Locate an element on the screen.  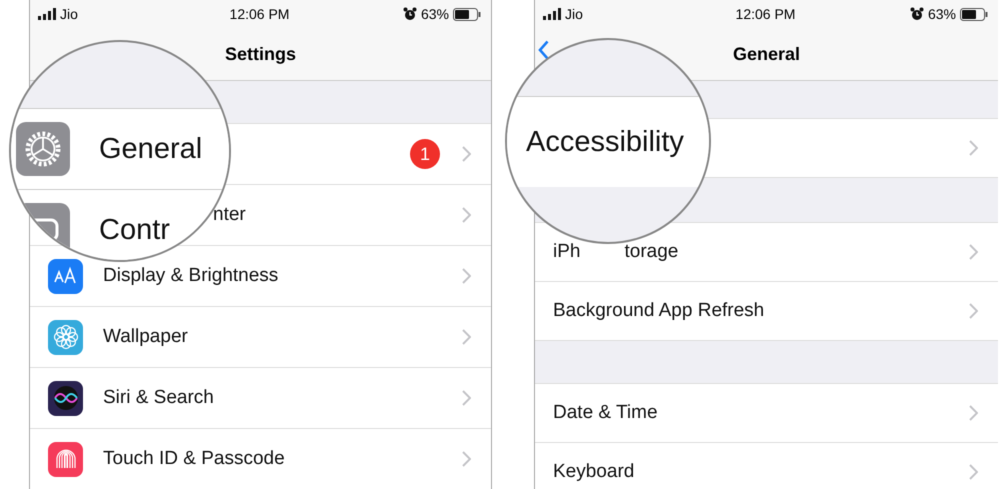
magnified-label: General is located at coordinates (150, 149).